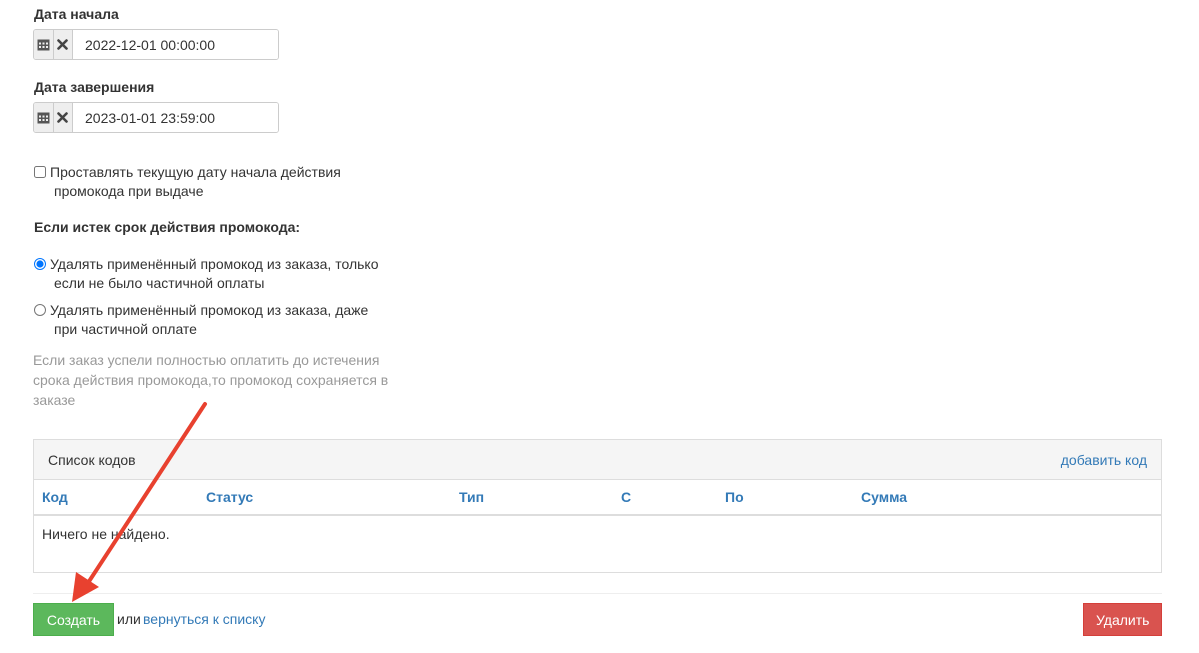 The image size is (1199, 653). Describe the element at coordinates (1104, 460) in the screenshot. I see `add-code-link: добавить код` at that location.